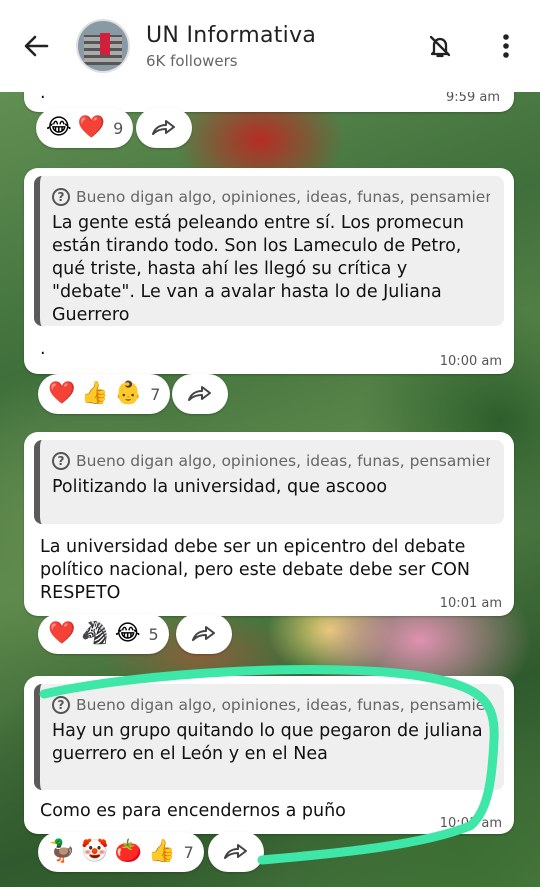 Image resolution: width=540 pixels, height=887 pixels. I want to click on reaction-emoji: 🍅, so click(128, 851).